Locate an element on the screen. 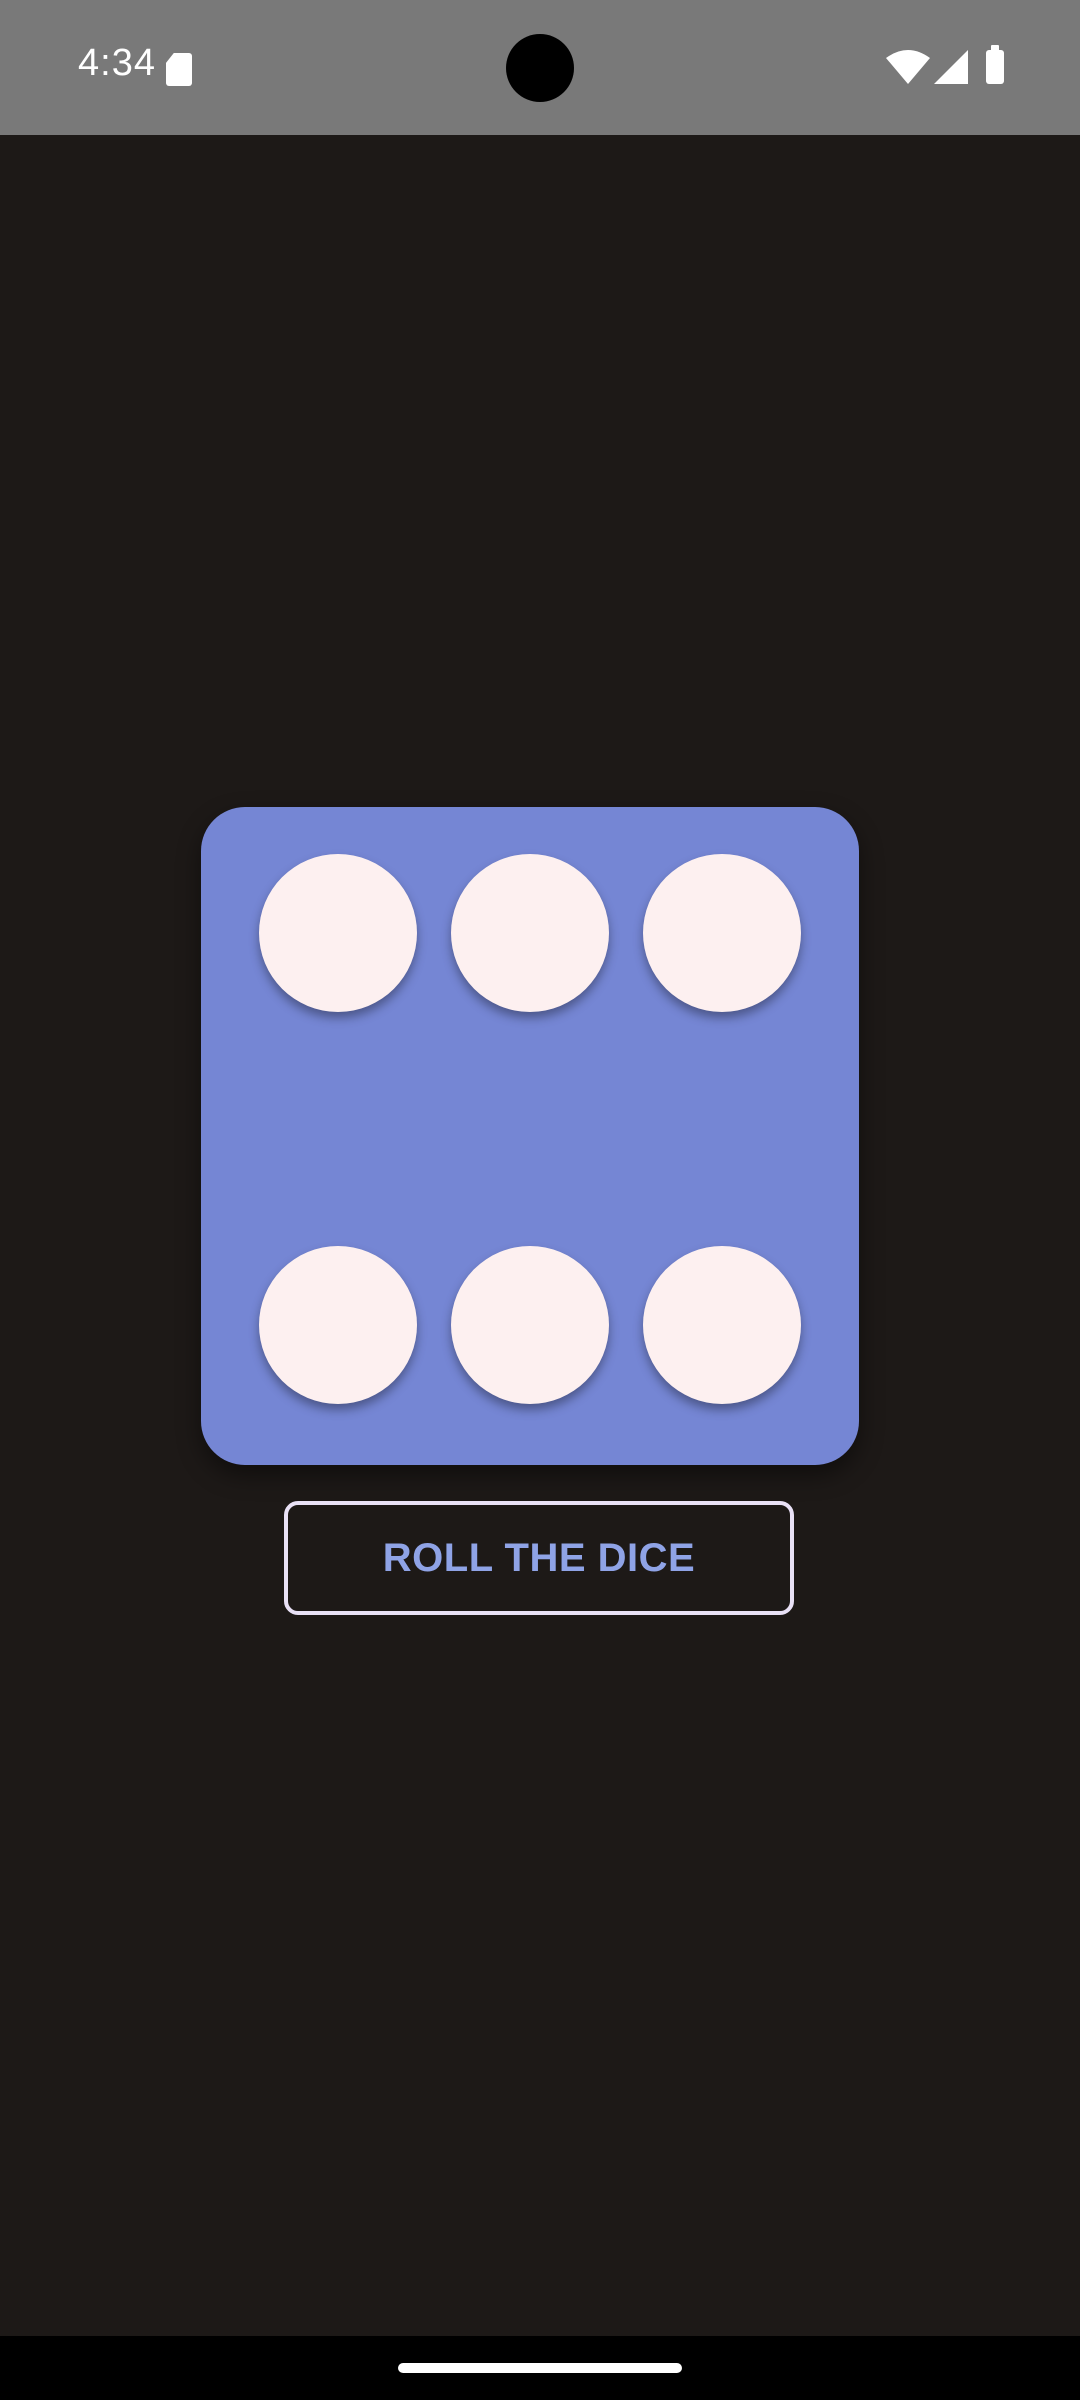  home-gesture-handle is located at coordinates (540, 2368).